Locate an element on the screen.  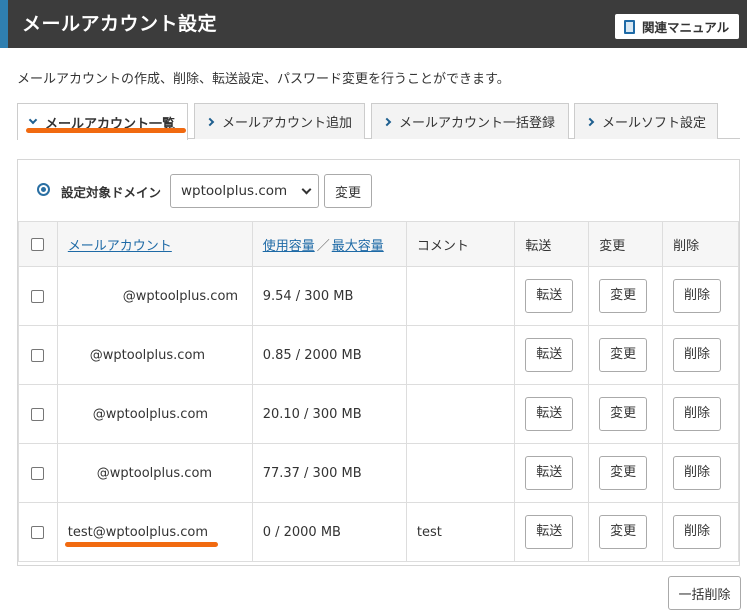
domain-label: 設定対象ドメイン is located at coordinates (111, 192).